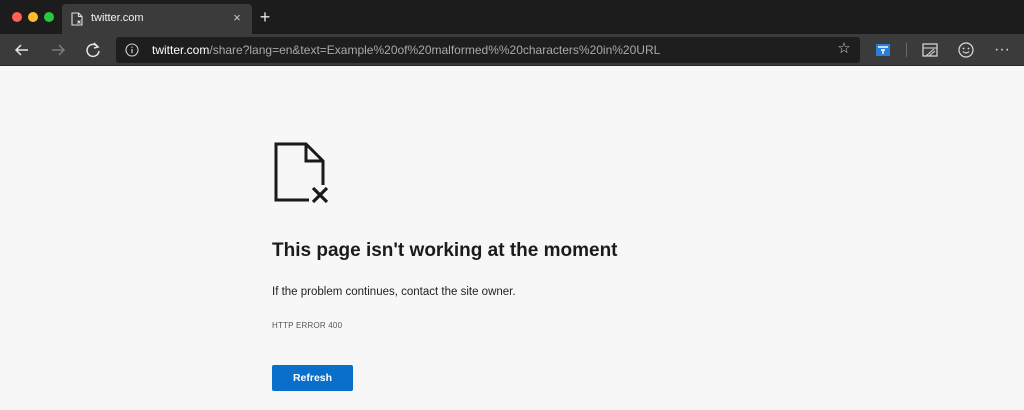 The height and width of the screenshot is (410, 1024). What do you see at coordinates (312, 378) in the screenshot?
I see `refresh-button: Refresh` at bounding box center [312, 378].